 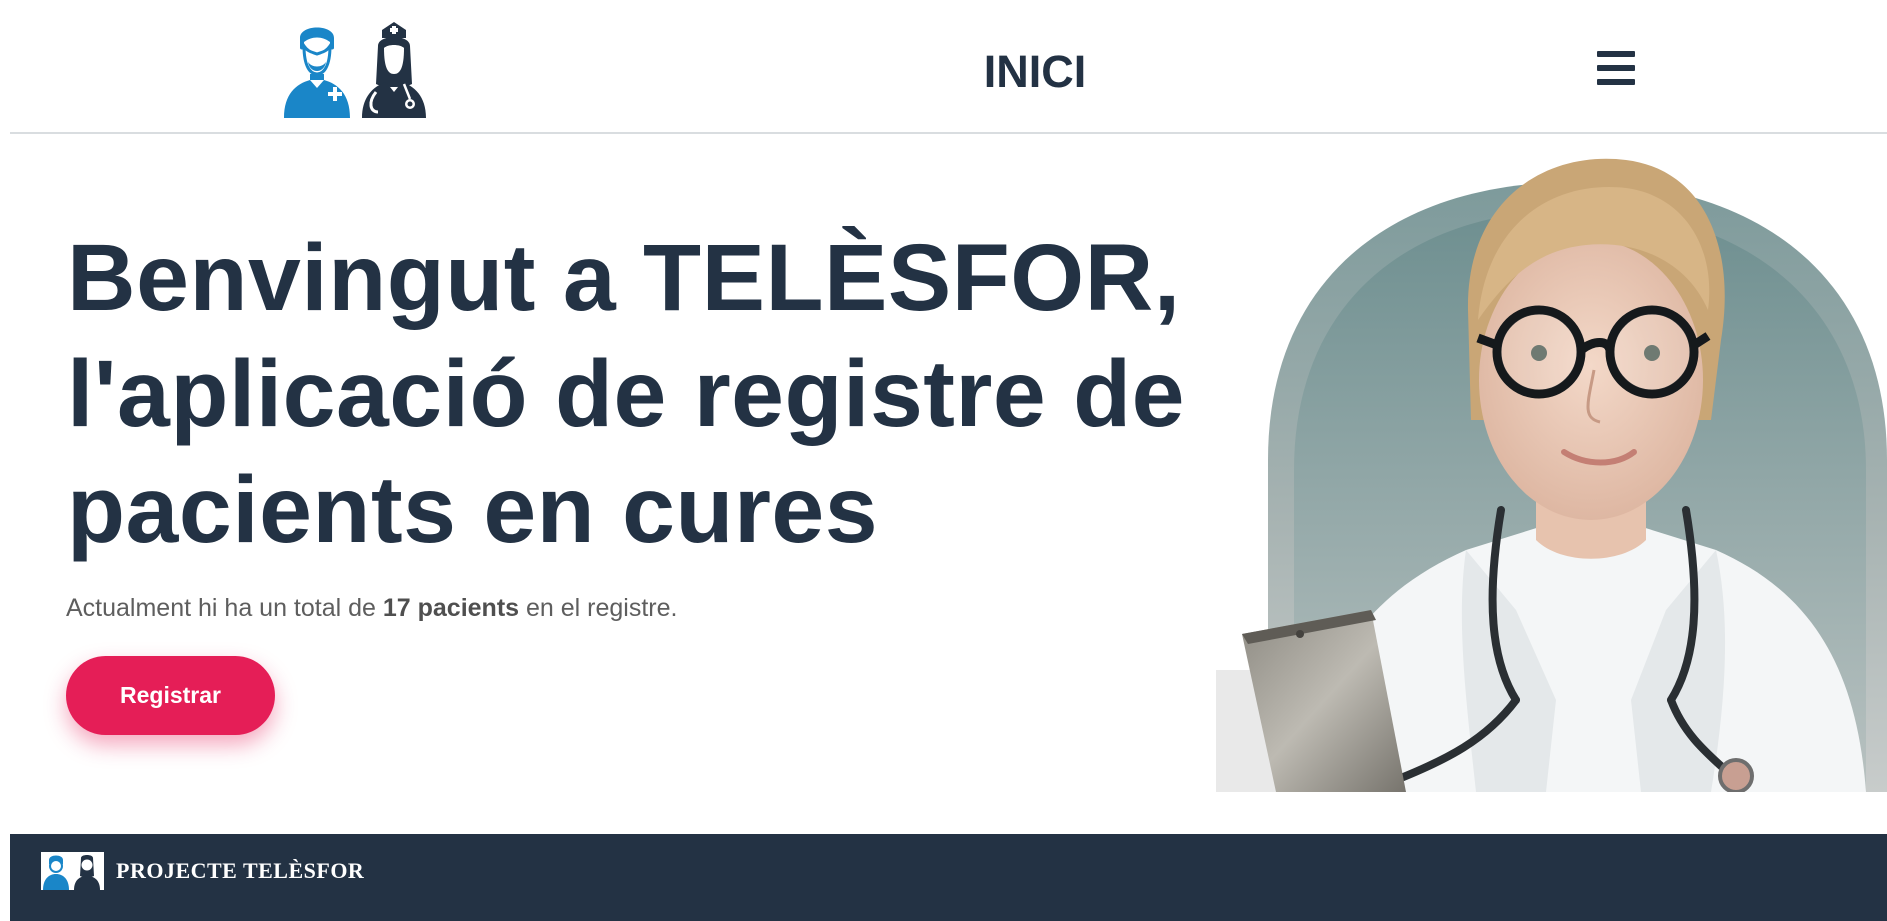 I want to click on register-button: Registrar, so click(x=170, y=695).